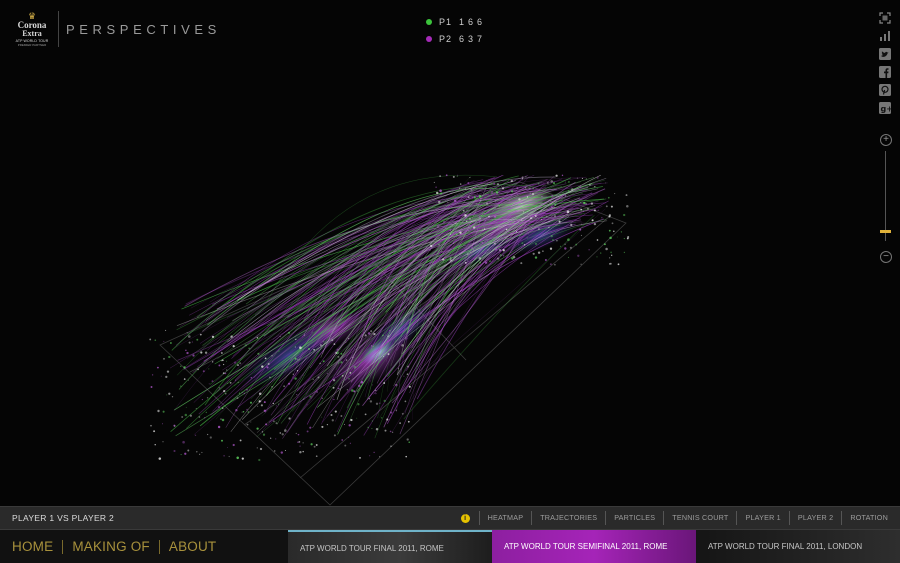 The image size is (900, 563). Describe the element at coordinates (868, 518) in the screenshot. I see `toggle-rotation: ROTATION` at that location.